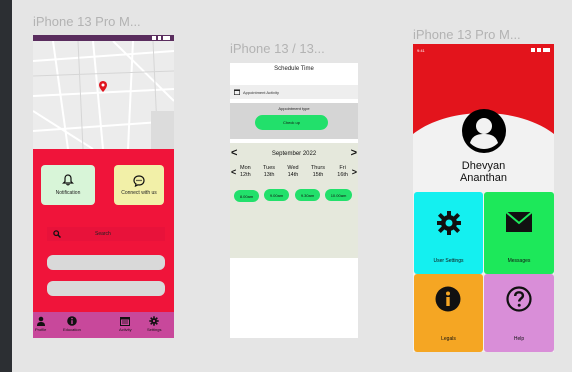 The width and height of the screenshot is (572, 372). I want to click on nav-label: Profile, so click(41, 329).